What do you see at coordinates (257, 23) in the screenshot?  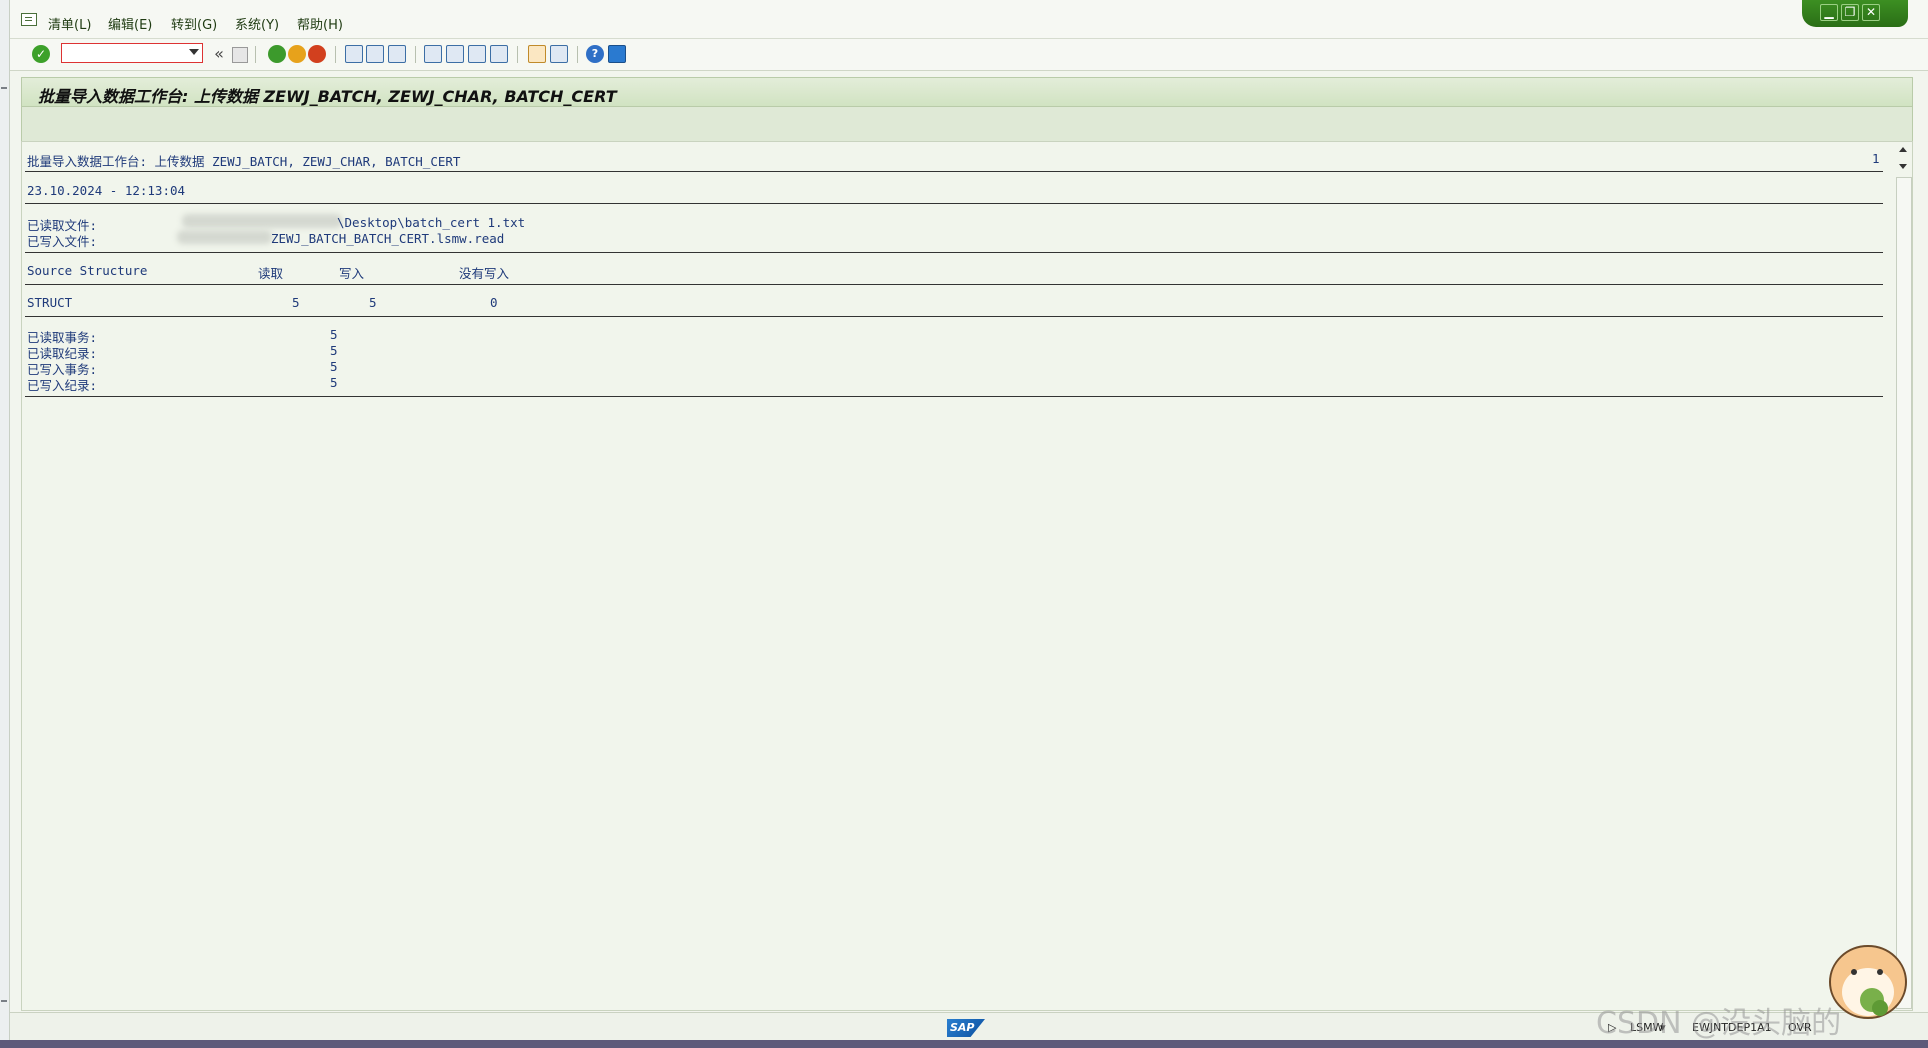 I see `menu-system: 系统(Y)` at bounding box center [257, 23].